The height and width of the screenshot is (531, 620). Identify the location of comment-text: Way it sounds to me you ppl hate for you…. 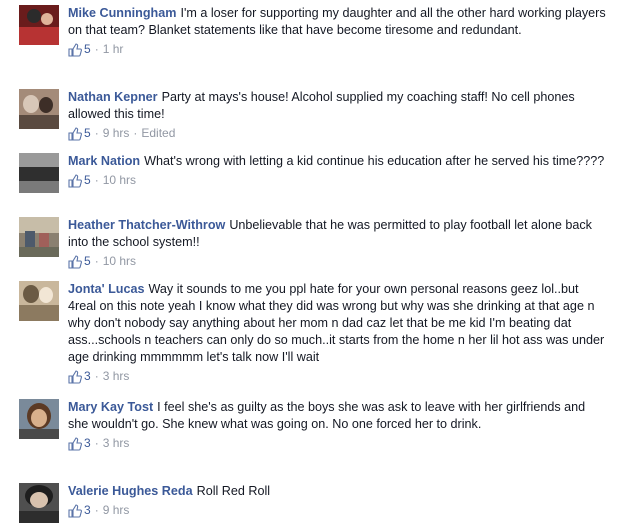
(336, 323).